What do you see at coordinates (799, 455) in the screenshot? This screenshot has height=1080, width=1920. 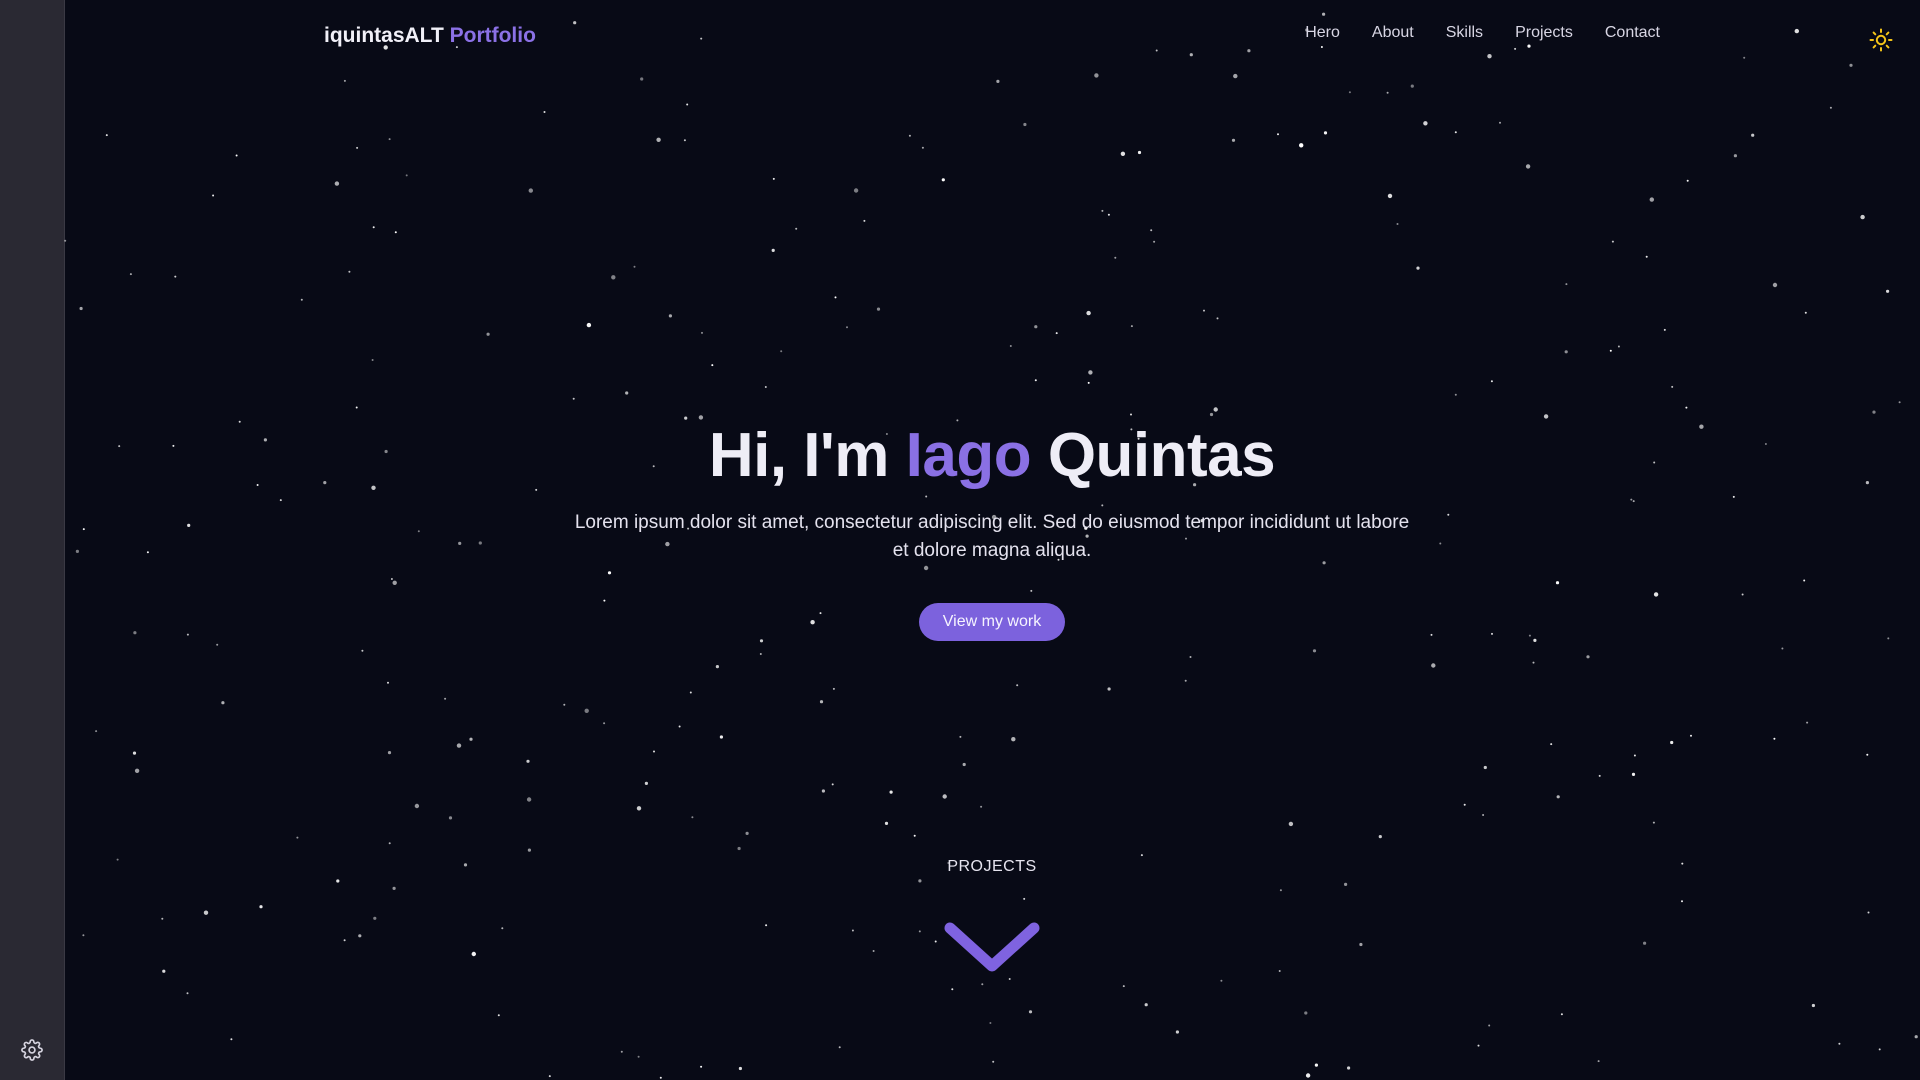 I see `hero-greeting: Hi, I'm` at bounding box center [799, 455].